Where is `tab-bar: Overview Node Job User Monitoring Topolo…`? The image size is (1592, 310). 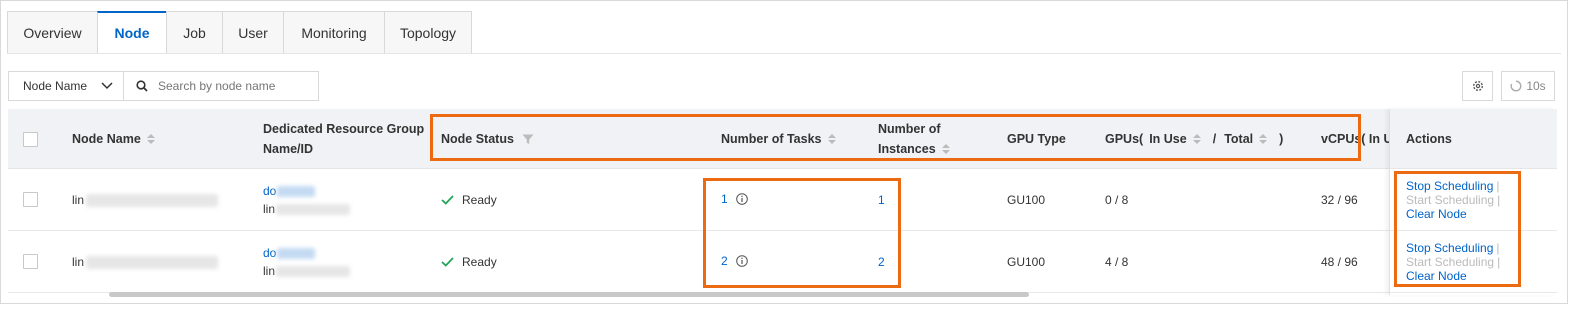 tab-bar: Overview Node Job User Monitoring Topolo… is located at coordinates (239, 32).